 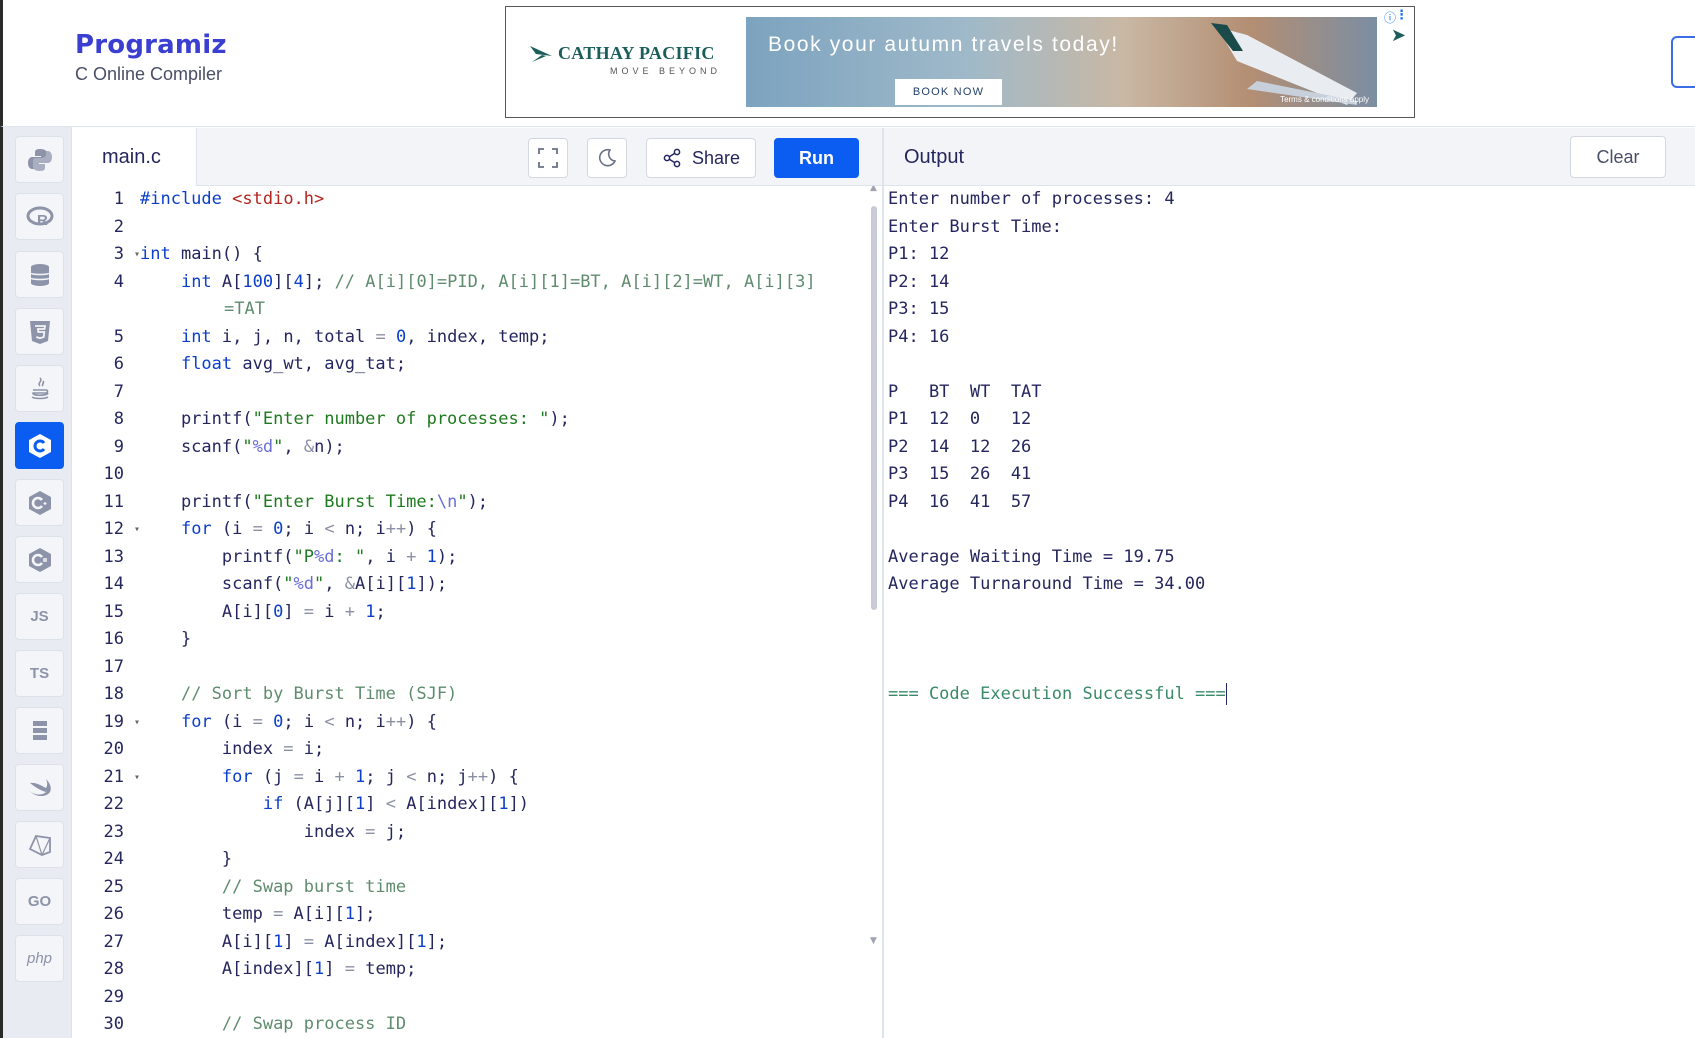 What do you see at coordinates (666, 71) in the screenshot?
I see `ad-brand-tagline: MOVE BEYOND` at bounding box center [666, 71].